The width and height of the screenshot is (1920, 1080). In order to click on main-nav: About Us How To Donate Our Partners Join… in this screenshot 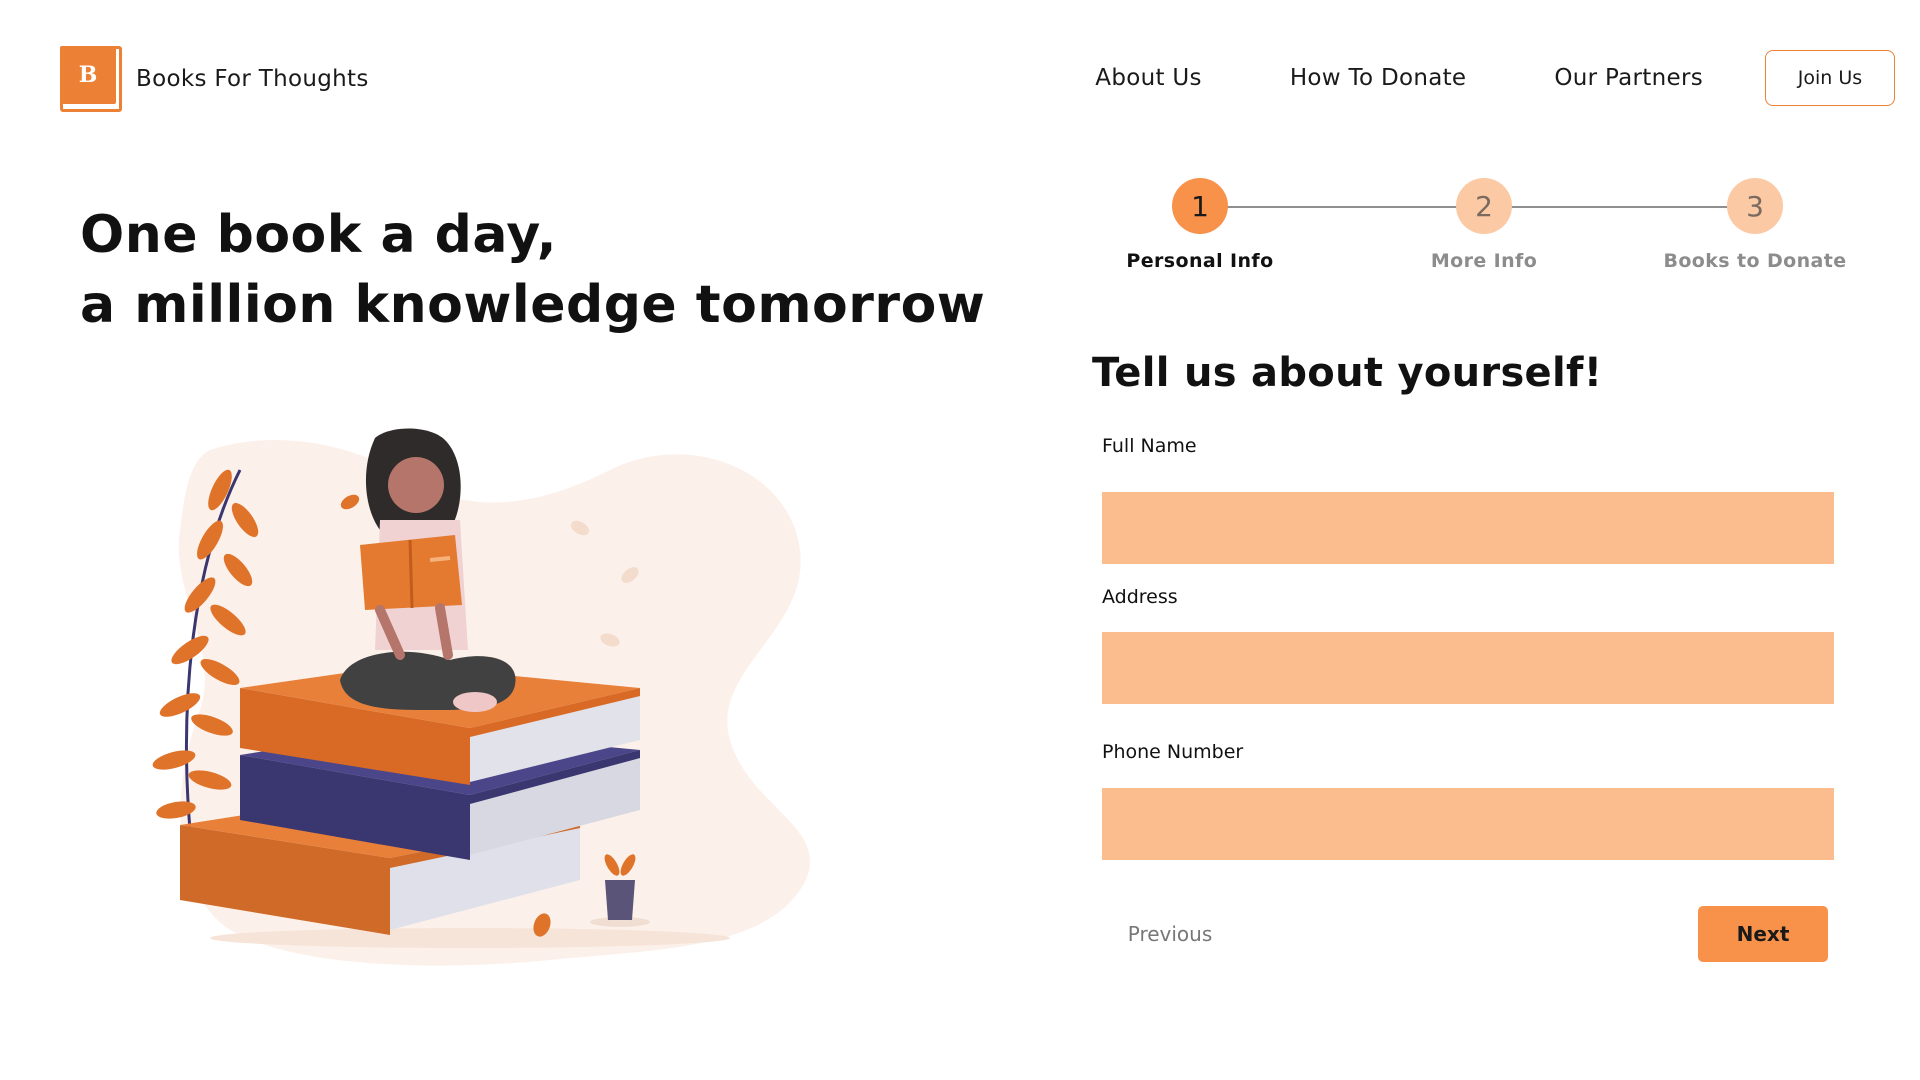, I will do `click(1495, 78)`.